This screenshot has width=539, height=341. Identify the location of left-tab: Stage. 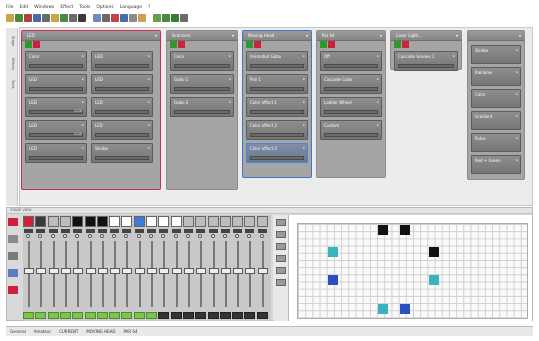
(12, 43).